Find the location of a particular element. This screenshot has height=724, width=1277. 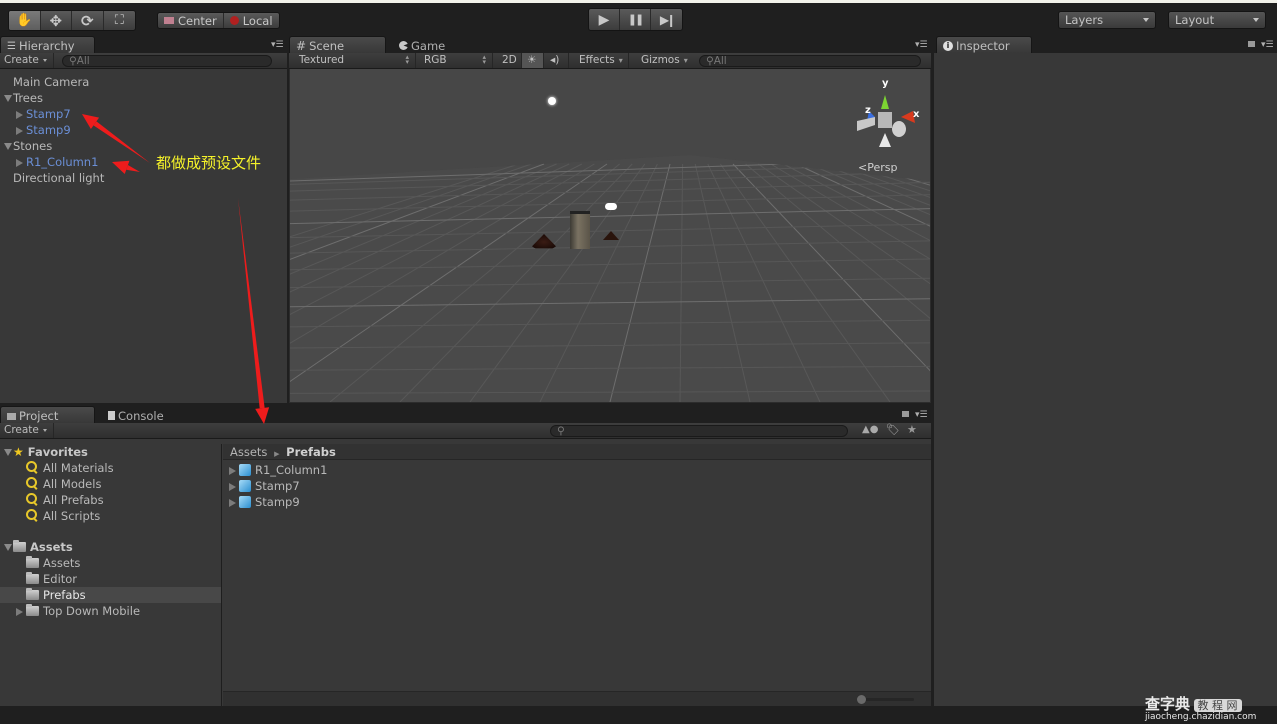

pivot-local-label: Local is located at coordinates (257, 20).